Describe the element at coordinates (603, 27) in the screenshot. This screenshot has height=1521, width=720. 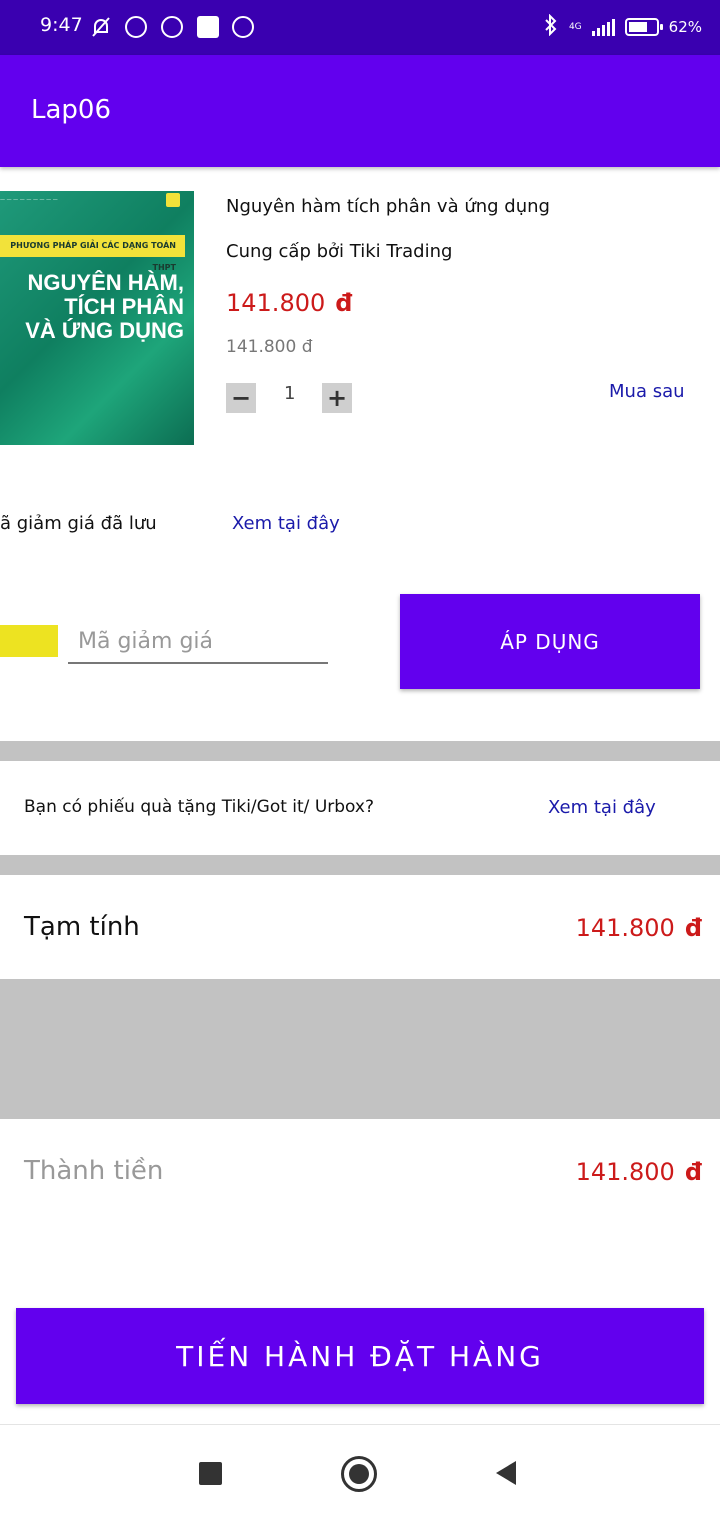
I see `signal-icon` at that location.